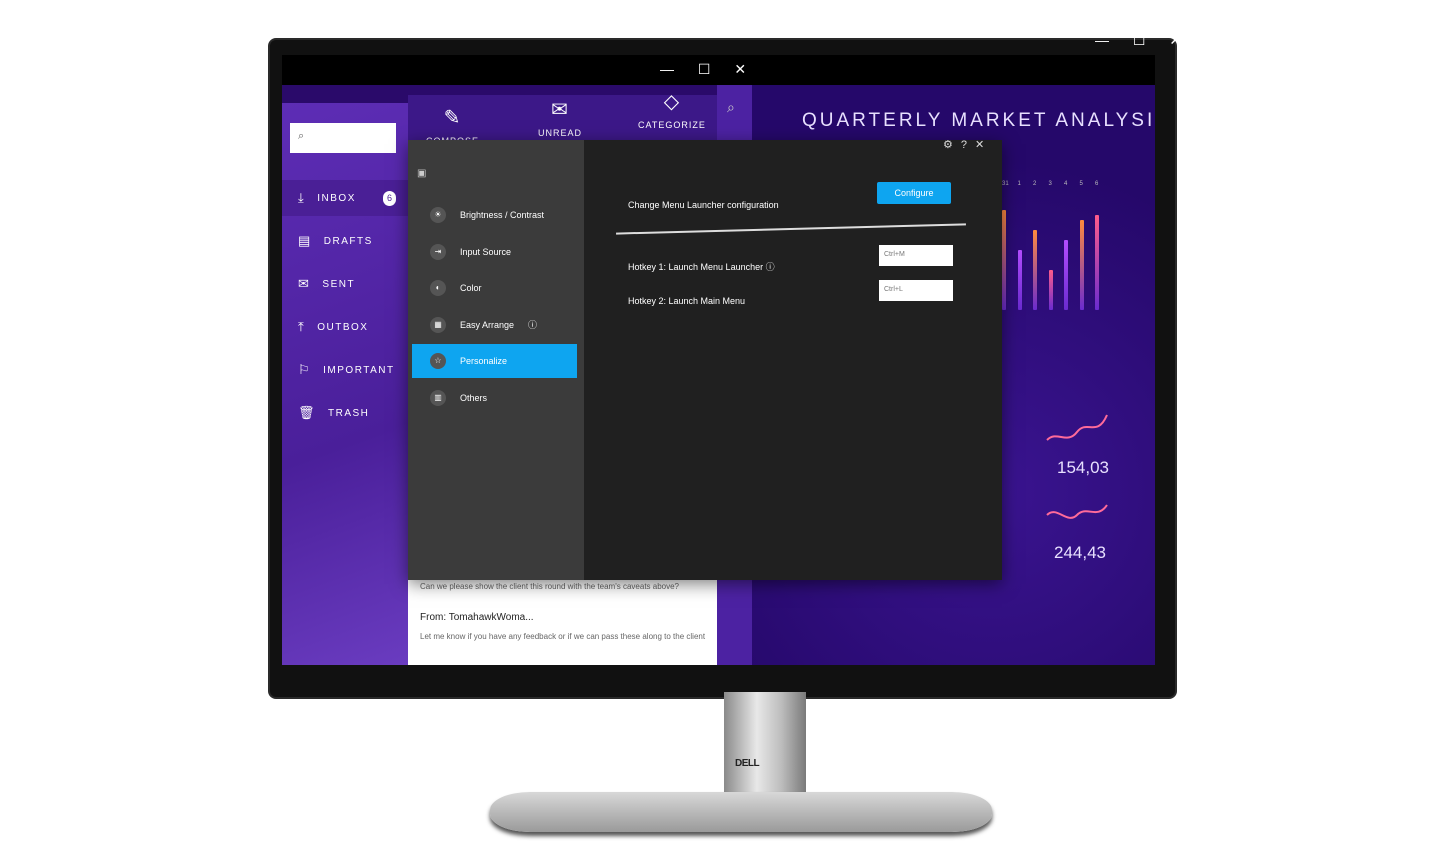 This screenshot has width=1445, height=867. Describe the element at coordinates (1081, 184) in the screenshot. I see `day-label: 5` at that location.